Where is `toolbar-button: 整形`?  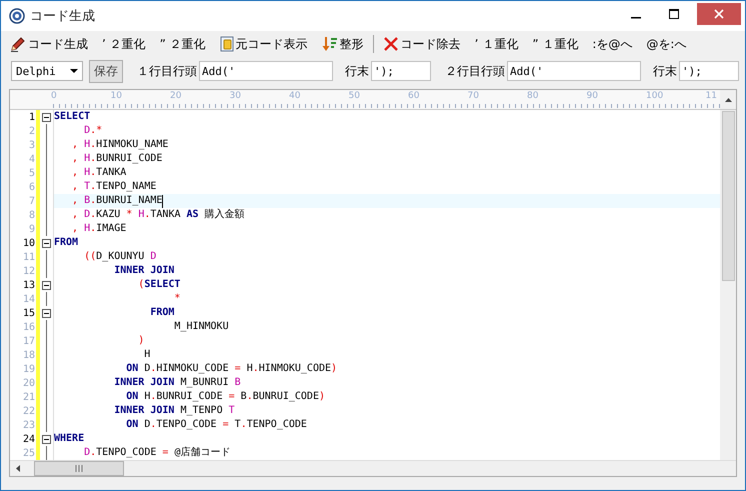
toolbar-button: 整形 is located at coordinates (342, 44).